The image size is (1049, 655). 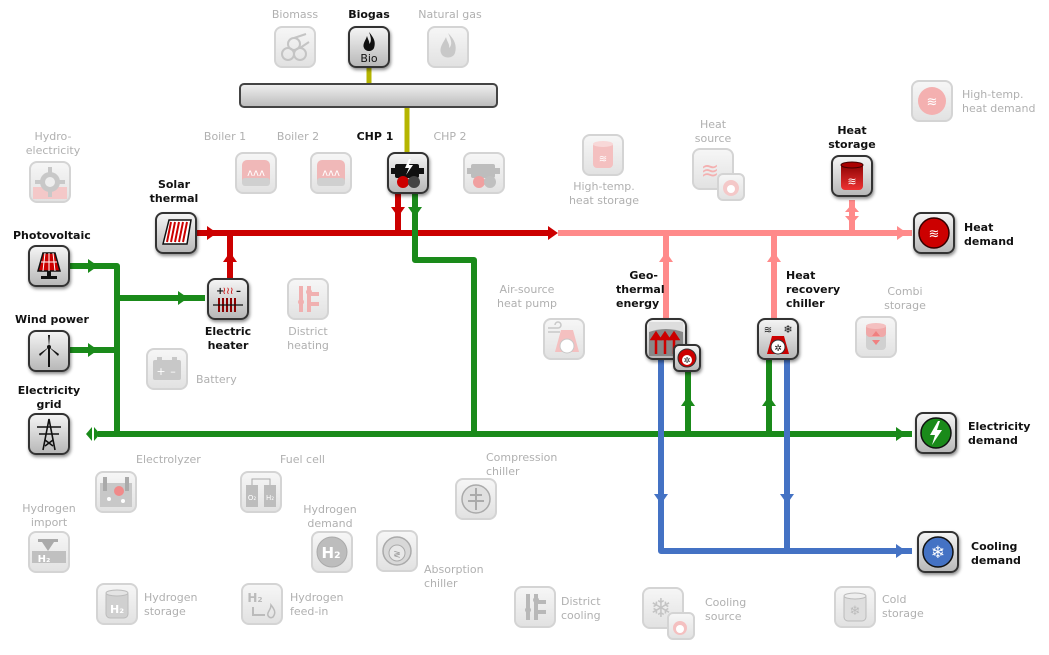 I want to click on pv-panel-icon, so click(x=49, y=265).